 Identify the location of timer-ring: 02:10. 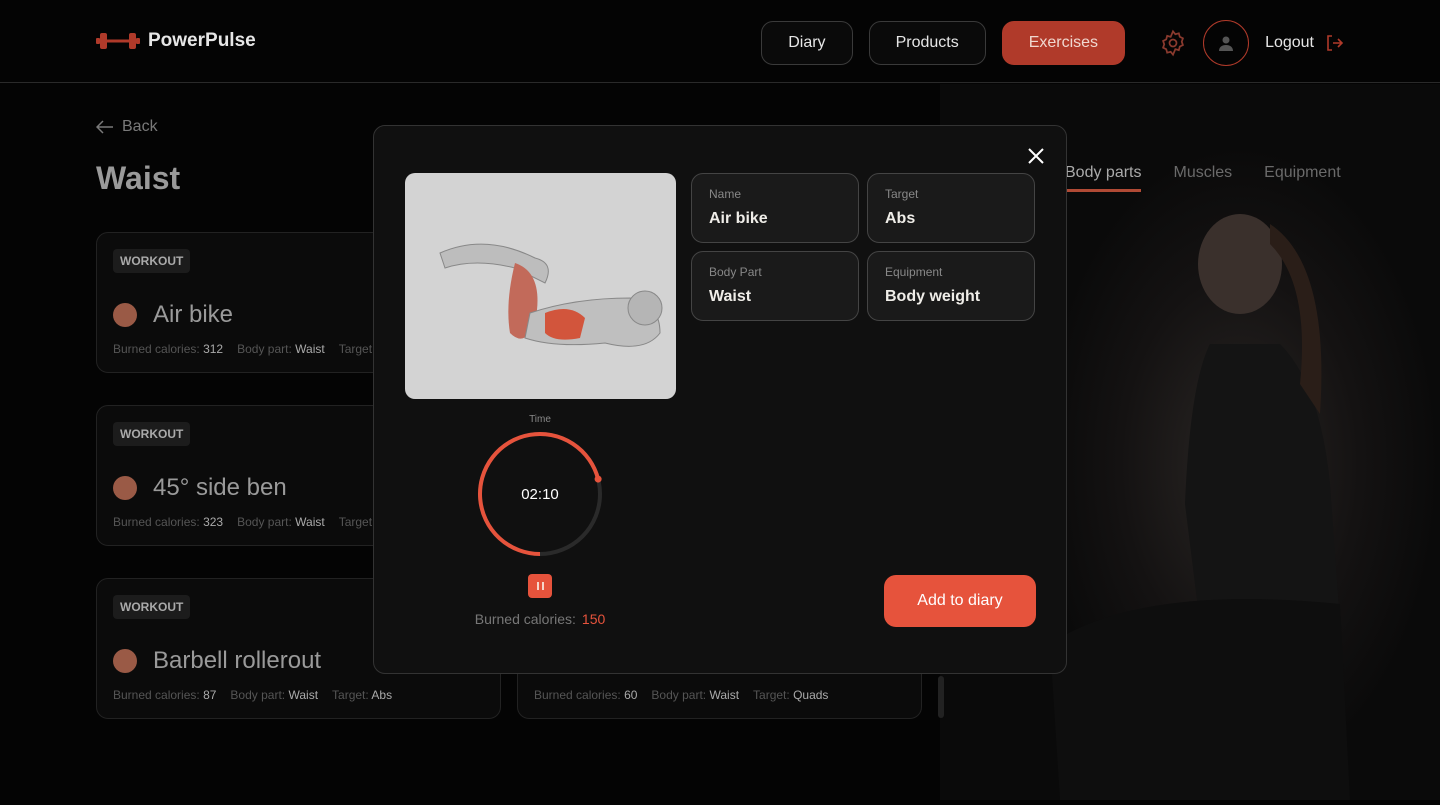
(540, 494).